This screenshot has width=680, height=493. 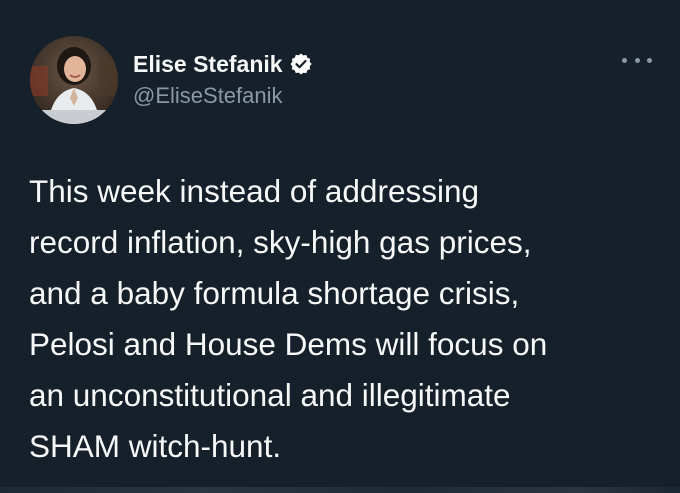 What do you see at coordinates (254, 191) in the screenshot?
I see `tweet-text-line: This week instead of addressing` at bounding box center [254, 191].